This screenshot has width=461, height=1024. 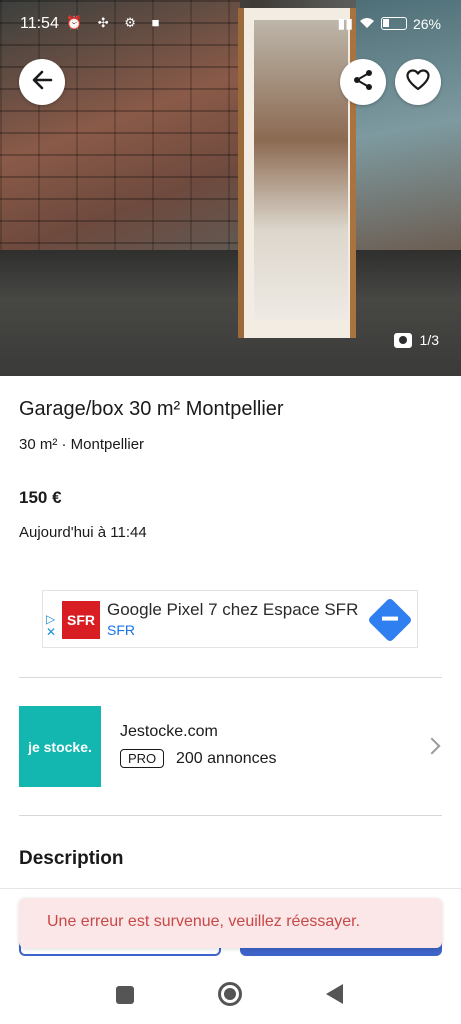 What do you see at coordinates (60, 746) in the screenshot?
I see `seller-logo: je stocke.` at bounding box center [60, 746].